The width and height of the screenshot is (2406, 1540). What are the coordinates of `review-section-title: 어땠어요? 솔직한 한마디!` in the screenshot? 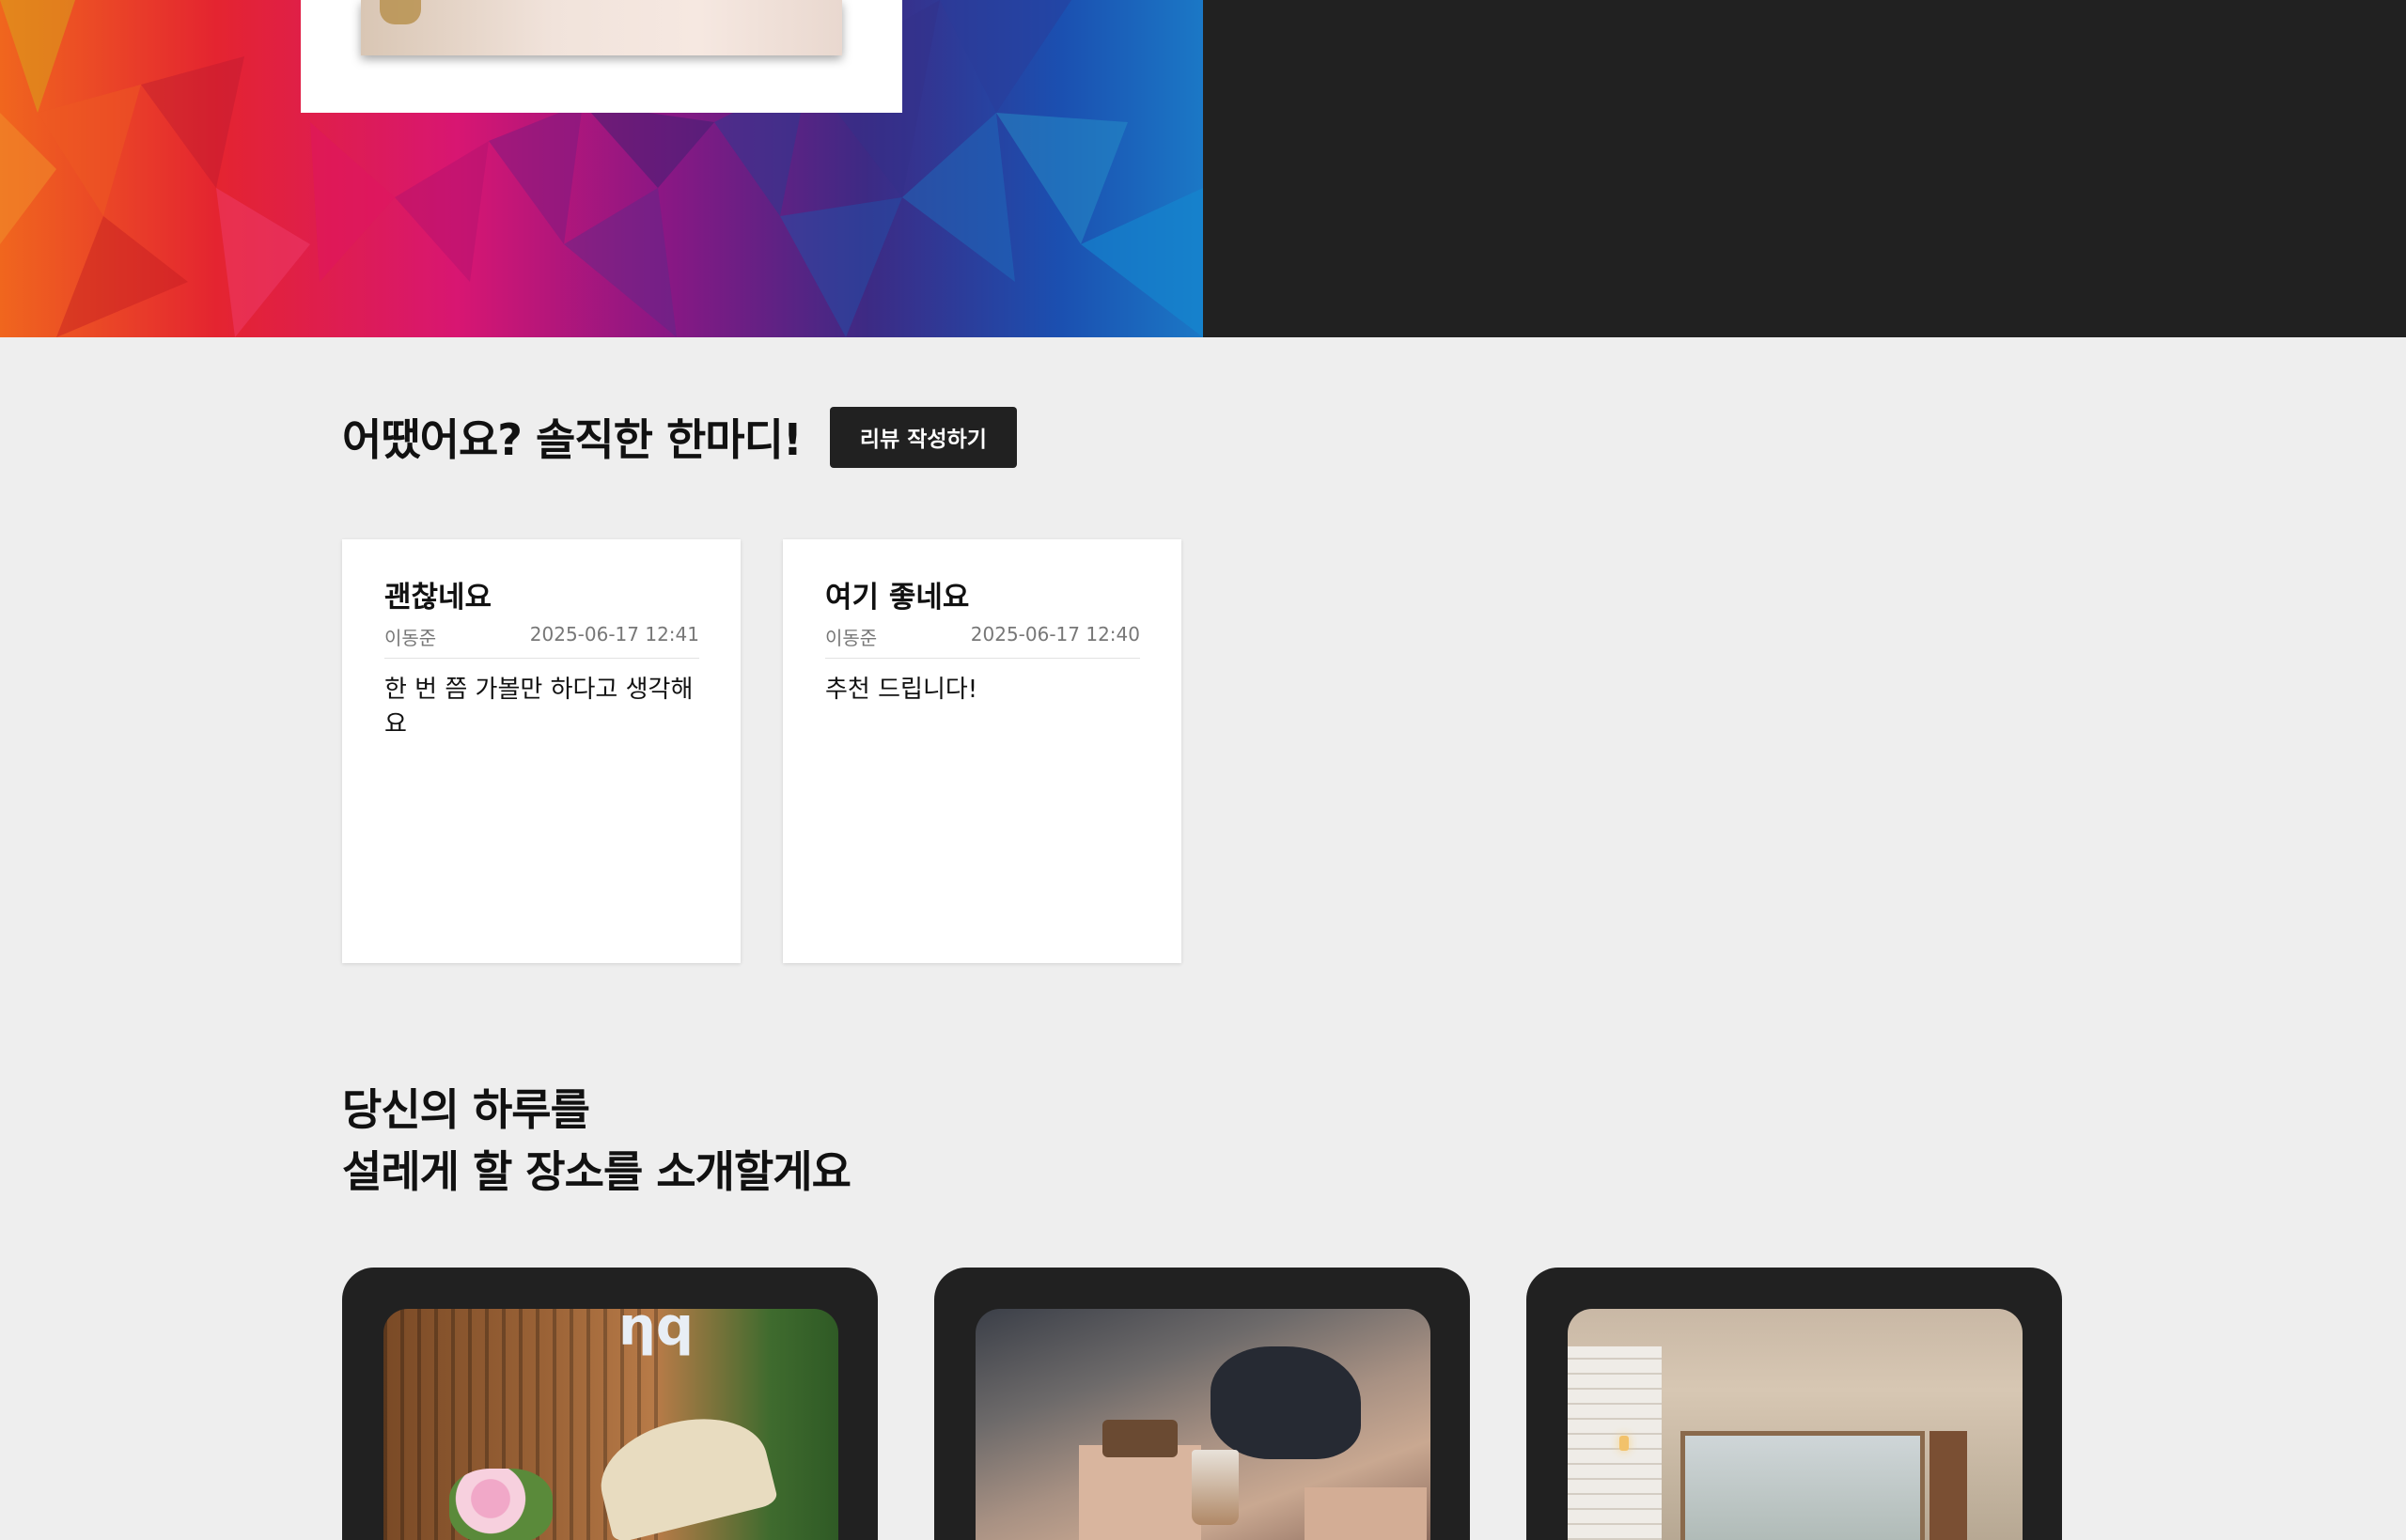 It's located at (572, 439).